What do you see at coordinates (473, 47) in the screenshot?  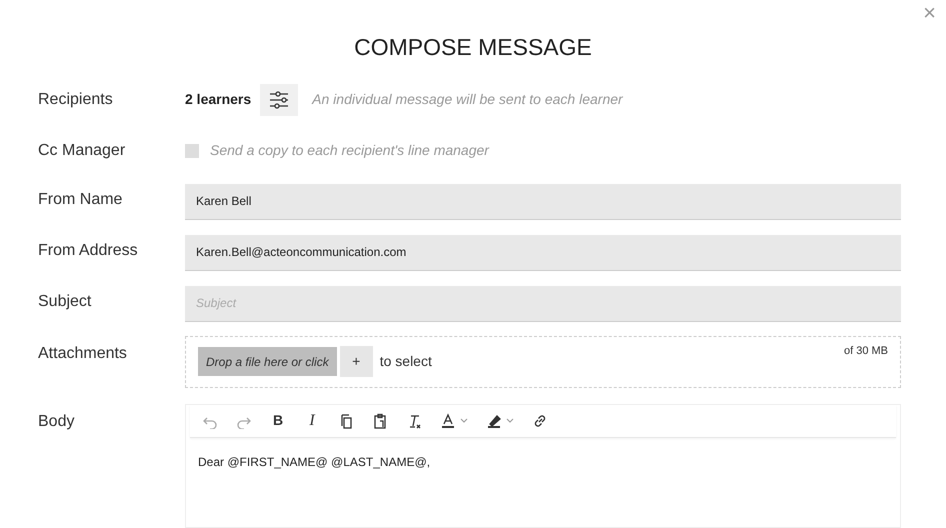 I see `dialog-title: COMPOSE MESSAGE` at bounding box center [473, 47].